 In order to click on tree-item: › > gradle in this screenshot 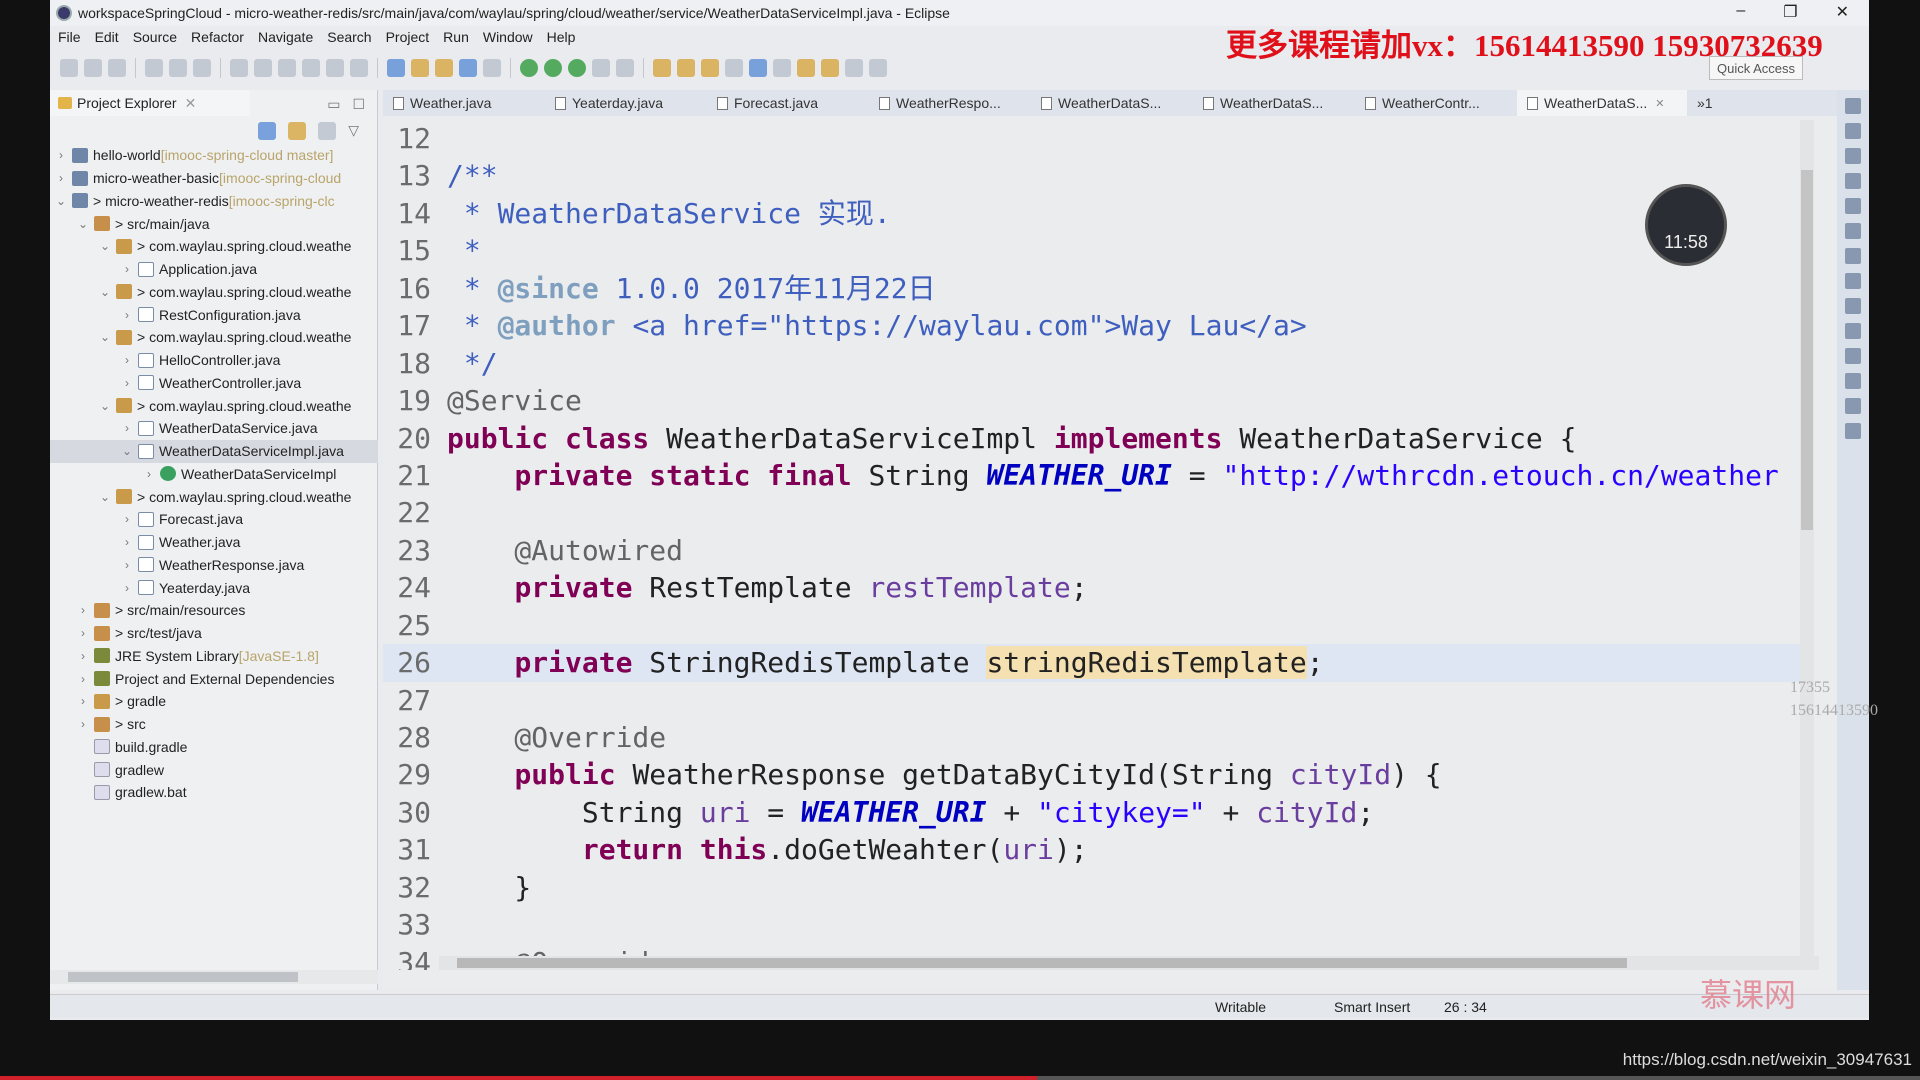, I will do `click(214, 701)`.